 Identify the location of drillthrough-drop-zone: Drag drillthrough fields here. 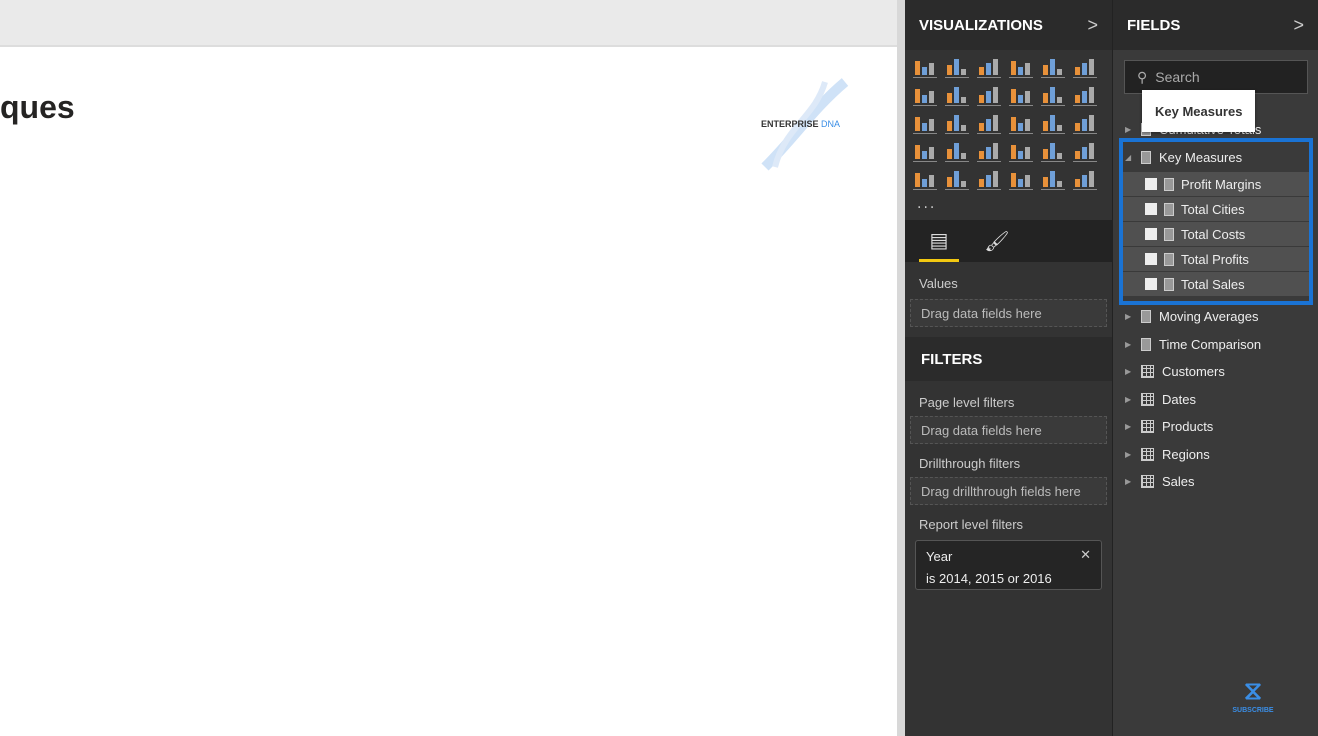
(1008, 491).